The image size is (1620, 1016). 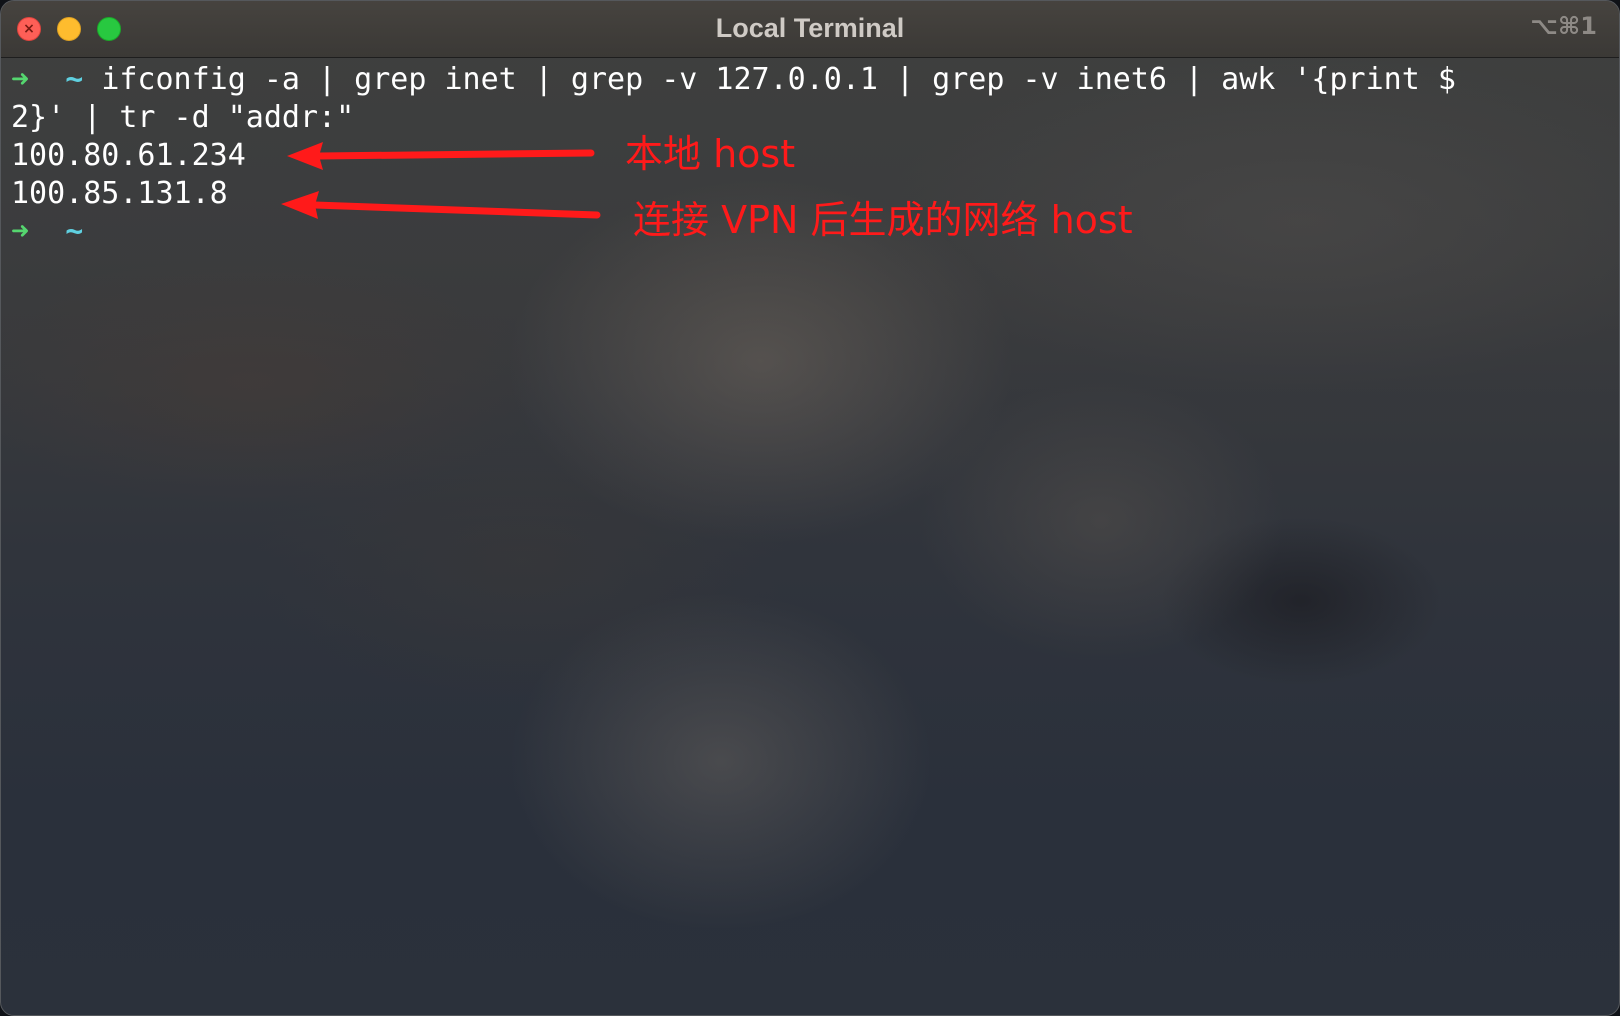 What do you see at coordinates (883, 220) in the screenshot?
I see `annotation-vpn-host: 连接 VPN 后生成的网络 host` at bounding box center [883, 220].